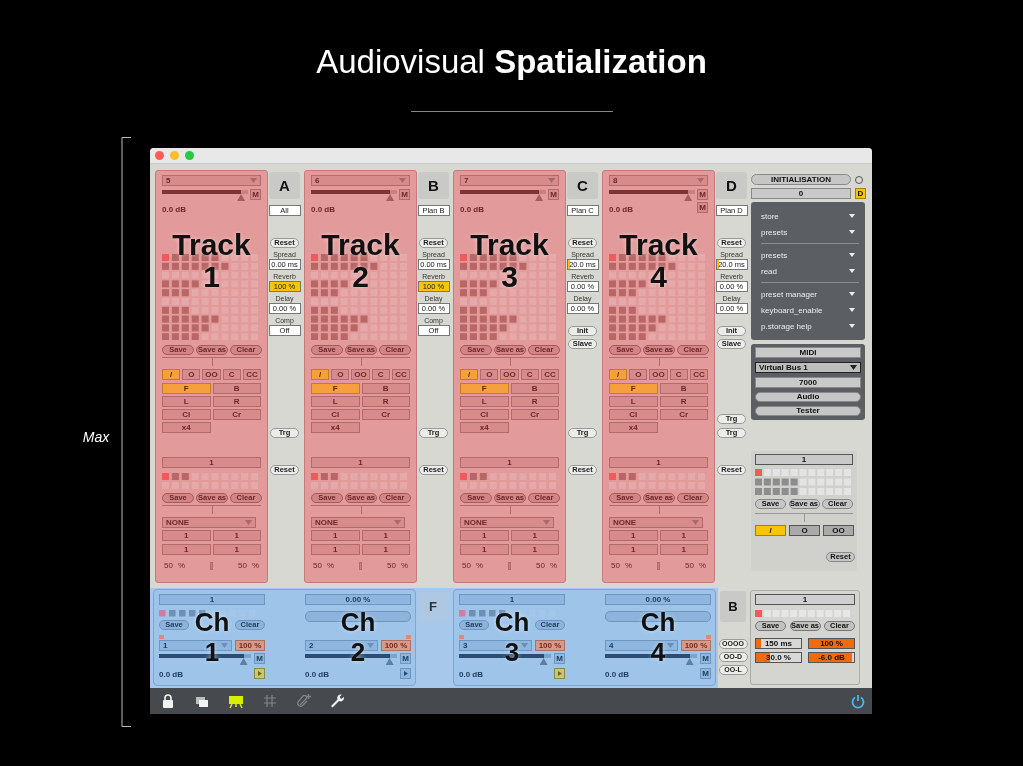 The width and height of the screenshot is (1023, 766). I want to click on preset-dropdown: 7, so click(509, 180).